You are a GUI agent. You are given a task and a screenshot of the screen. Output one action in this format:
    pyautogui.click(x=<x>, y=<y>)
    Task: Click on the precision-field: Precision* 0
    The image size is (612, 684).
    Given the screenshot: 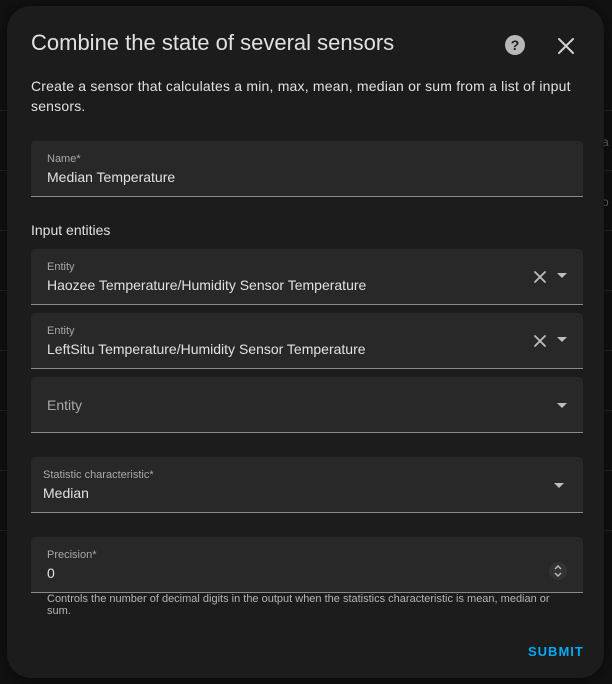 What is the action you would take?
    pyautogui.click(x=307, y=565)
    